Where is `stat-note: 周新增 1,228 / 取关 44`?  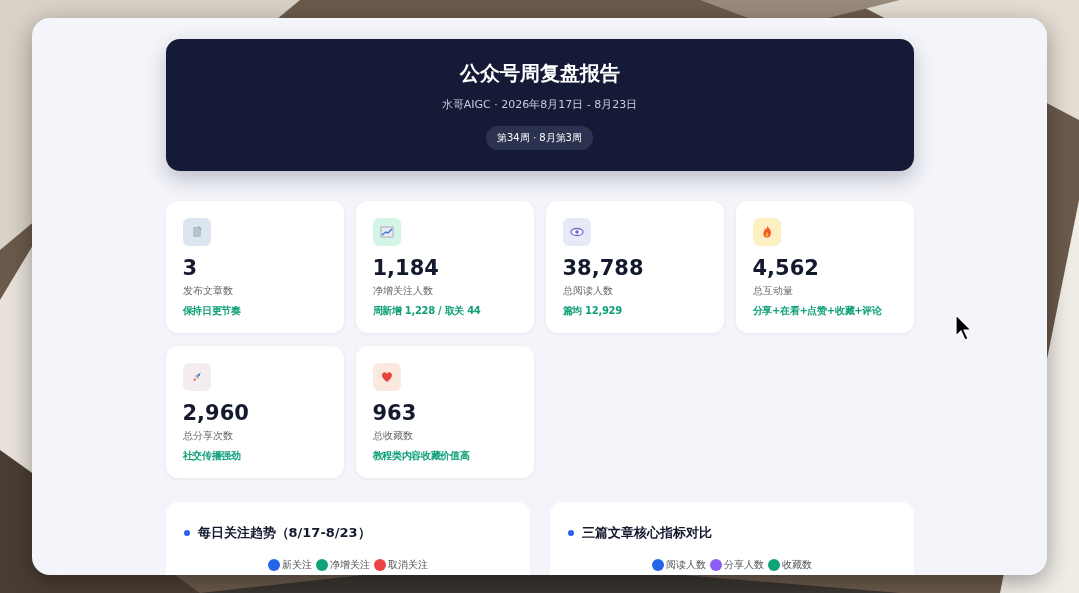 stat-note: 周新增 1,228 / 取关 44 is located at coordinates (426, 311).